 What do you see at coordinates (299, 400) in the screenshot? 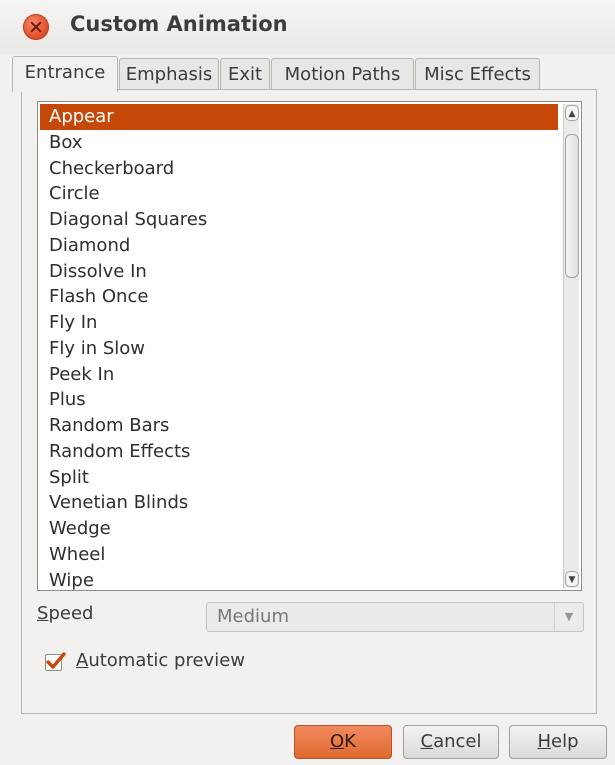
I see `list-item: Plus` at bounding box center [299, 400].